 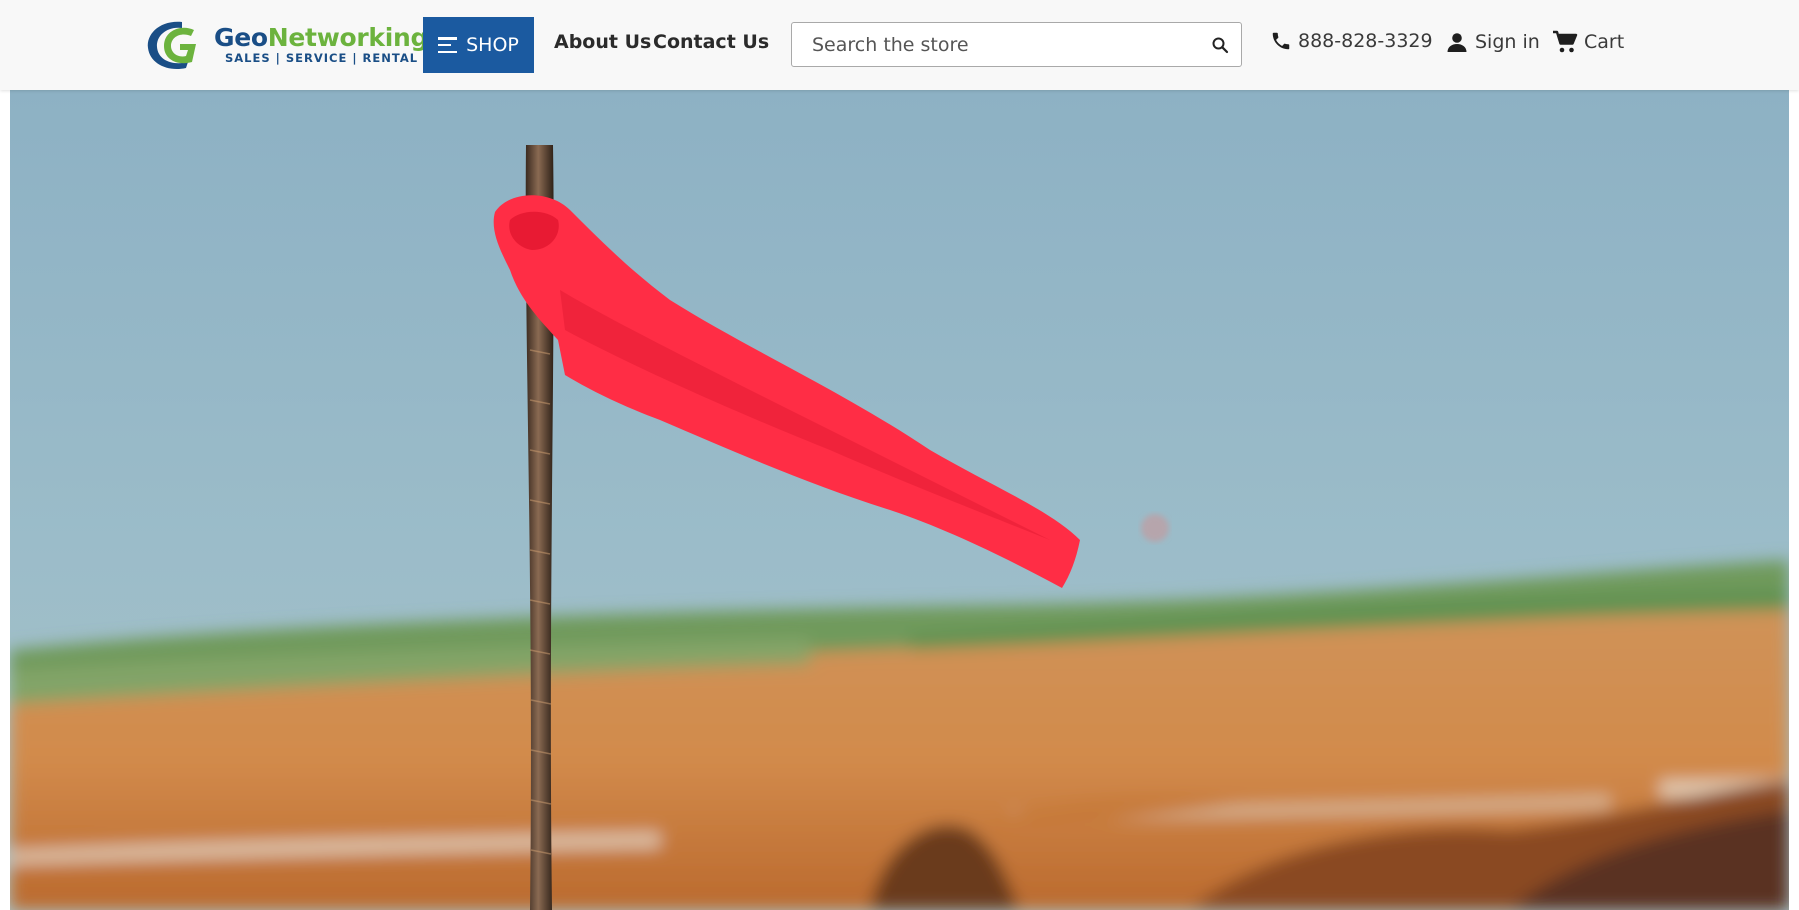 I want to click on cart-link: Cart, so click(x=1588, y=42).